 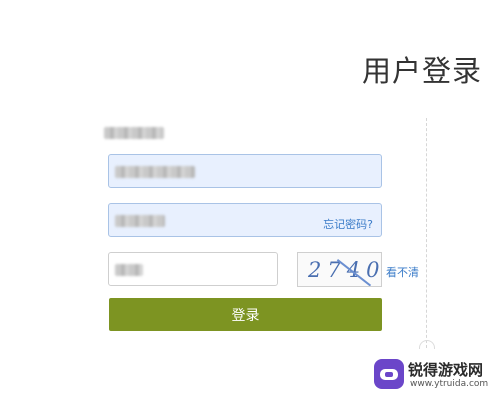 I want to click on login-button: 登录, so click(x=245, y=314).